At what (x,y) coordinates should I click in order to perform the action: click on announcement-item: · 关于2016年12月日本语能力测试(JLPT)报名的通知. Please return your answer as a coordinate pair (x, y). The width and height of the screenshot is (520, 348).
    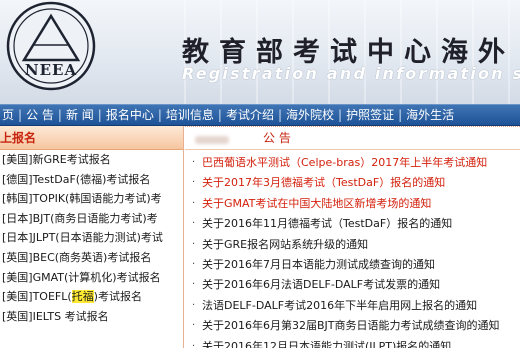
    Looking at the image, I should click on (352, 342).